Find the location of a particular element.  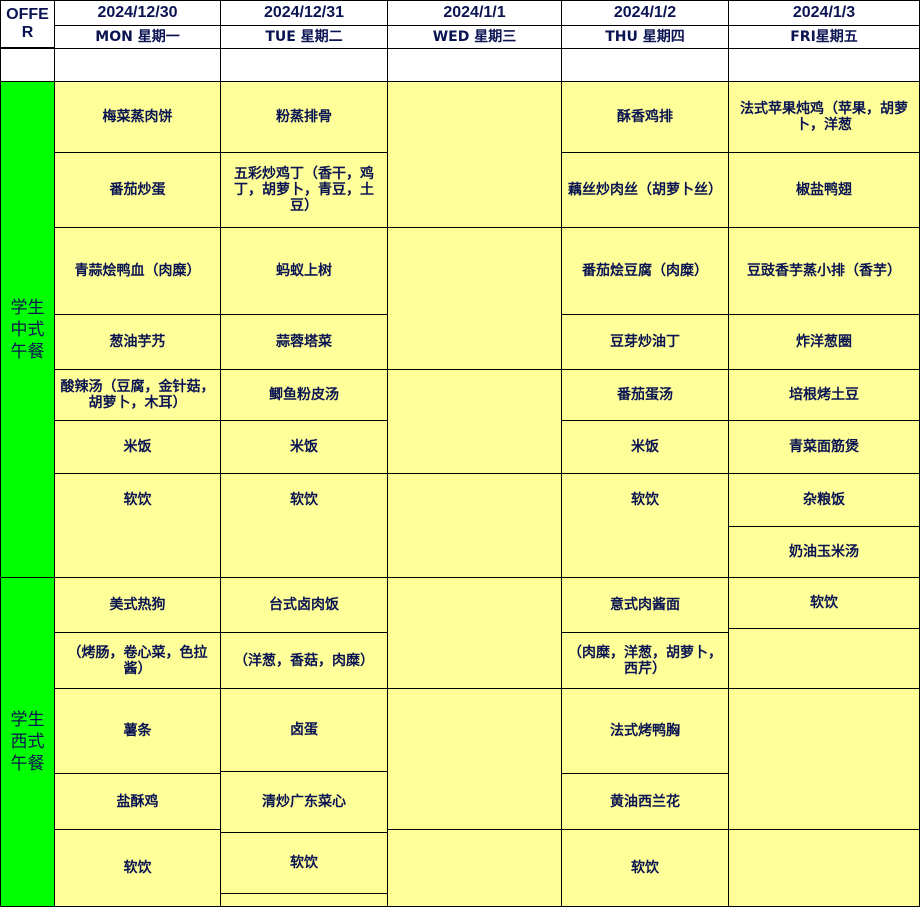

menu-item: 清炒广东菜心 is located at coordinates (304, 802).